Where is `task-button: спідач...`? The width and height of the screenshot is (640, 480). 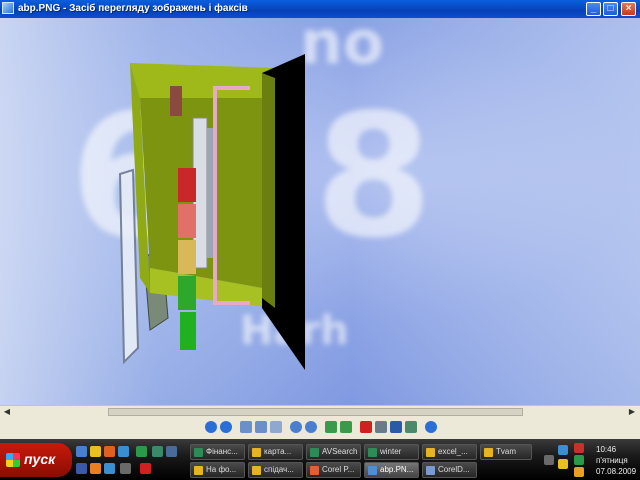 task-button: спідач... is located at coordinates (275, 470).